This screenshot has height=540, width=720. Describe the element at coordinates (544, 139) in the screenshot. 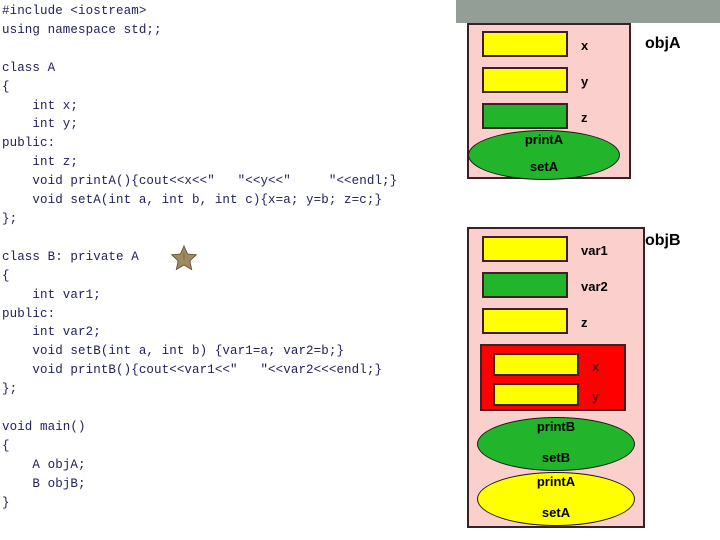

I see `objA-method-printA-label: printA` at that location.